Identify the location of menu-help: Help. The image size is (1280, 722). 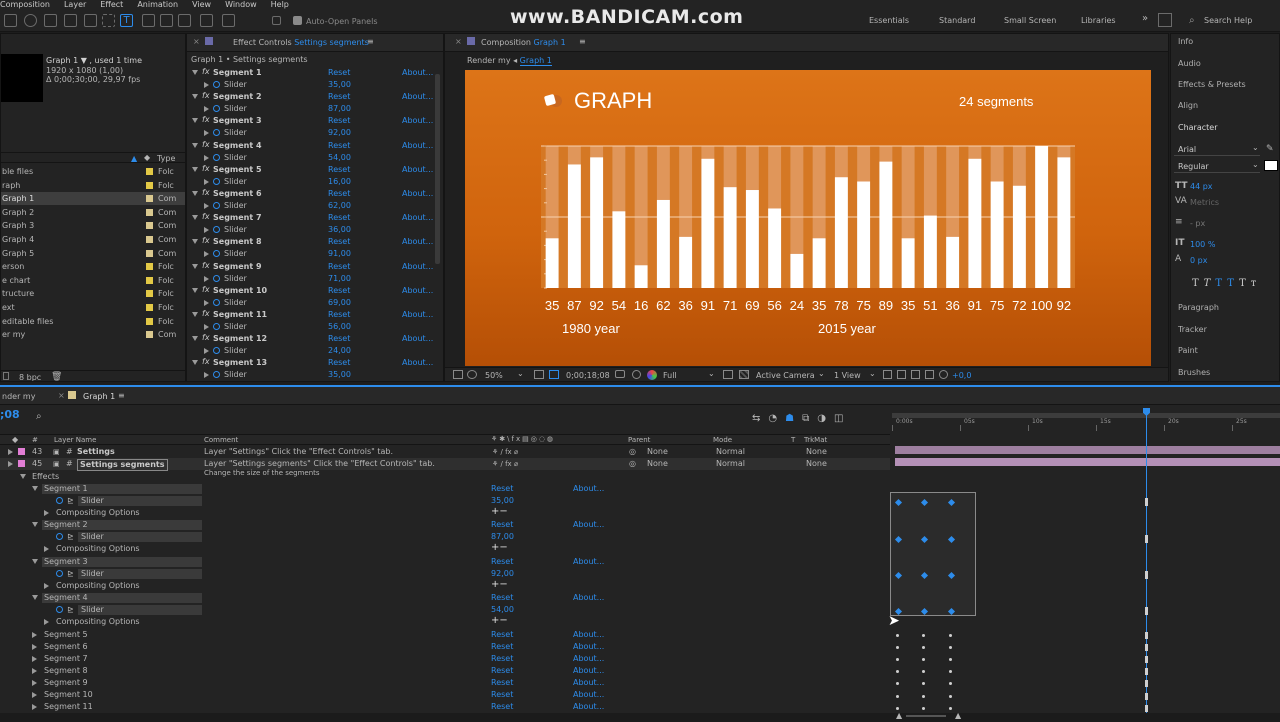
(280, 4).